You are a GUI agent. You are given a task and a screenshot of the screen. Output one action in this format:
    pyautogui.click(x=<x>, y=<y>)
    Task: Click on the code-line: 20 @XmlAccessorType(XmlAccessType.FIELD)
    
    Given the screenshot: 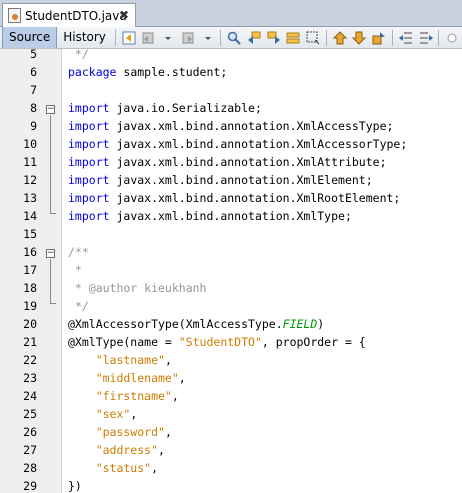 What is the action you would take?
    pyautogui.click(x=231, y=324)
    